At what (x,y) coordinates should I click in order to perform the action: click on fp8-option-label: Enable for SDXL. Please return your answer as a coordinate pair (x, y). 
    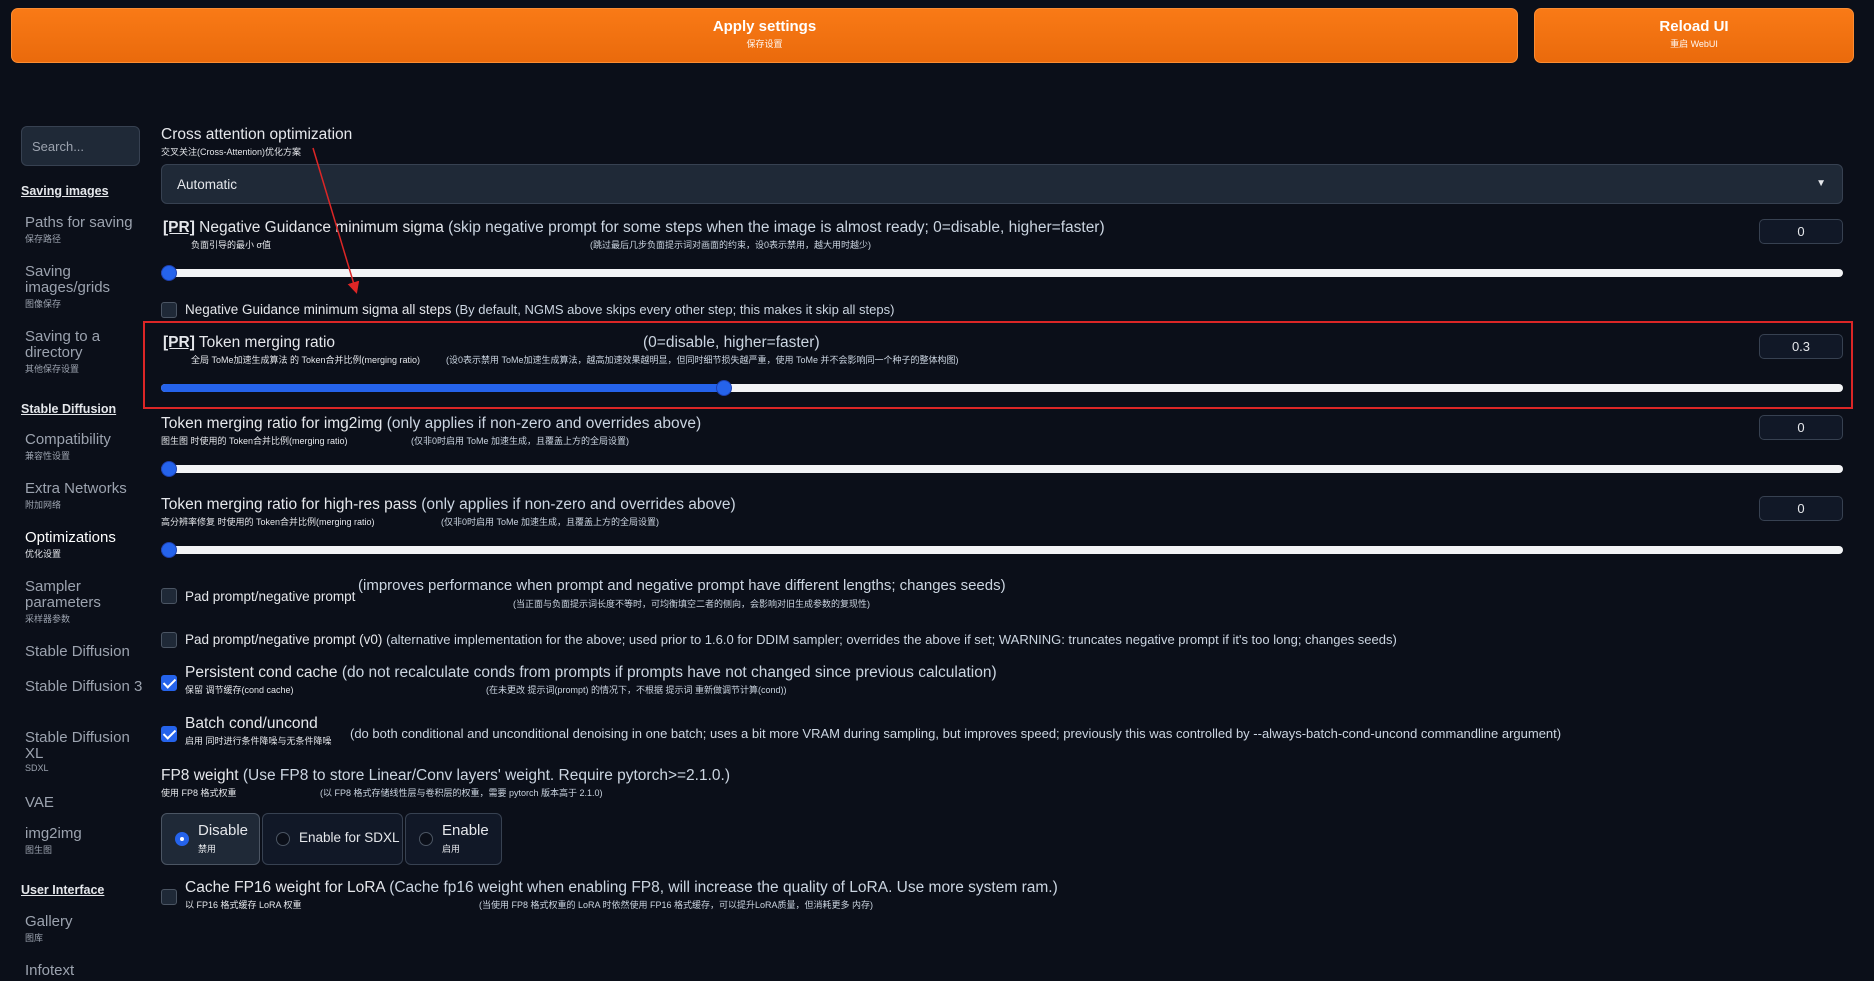
    Looking at the image, I should click on (349, 837).